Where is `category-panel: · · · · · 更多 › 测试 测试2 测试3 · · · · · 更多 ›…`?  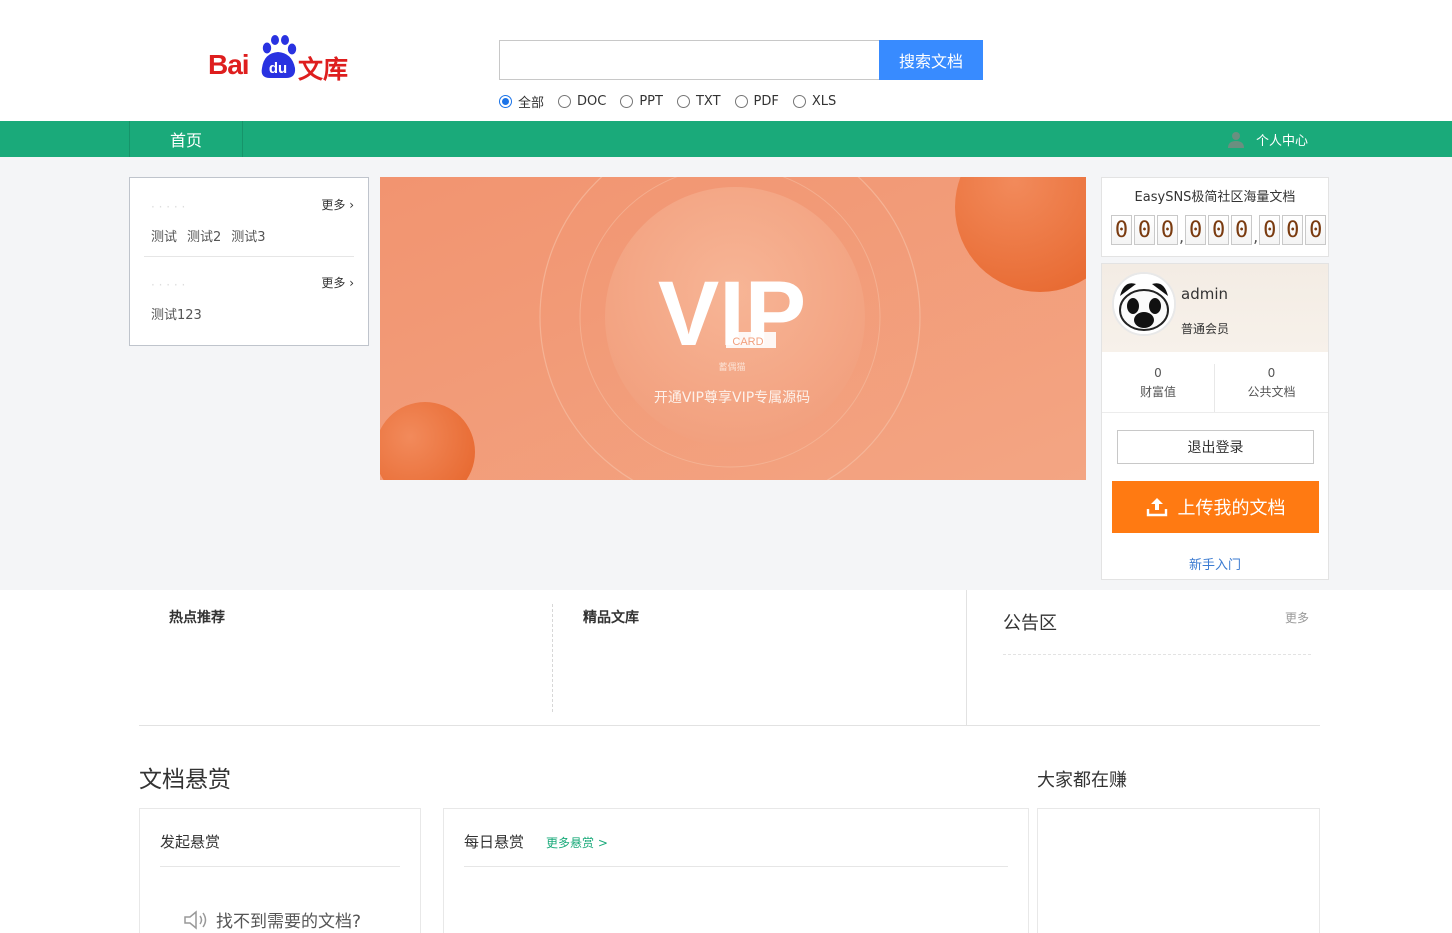 category-panel: · · · · · 更多 › 测试 测试2 测试3 · · · · · 更多 ›… is located at coordinates (249, 261).